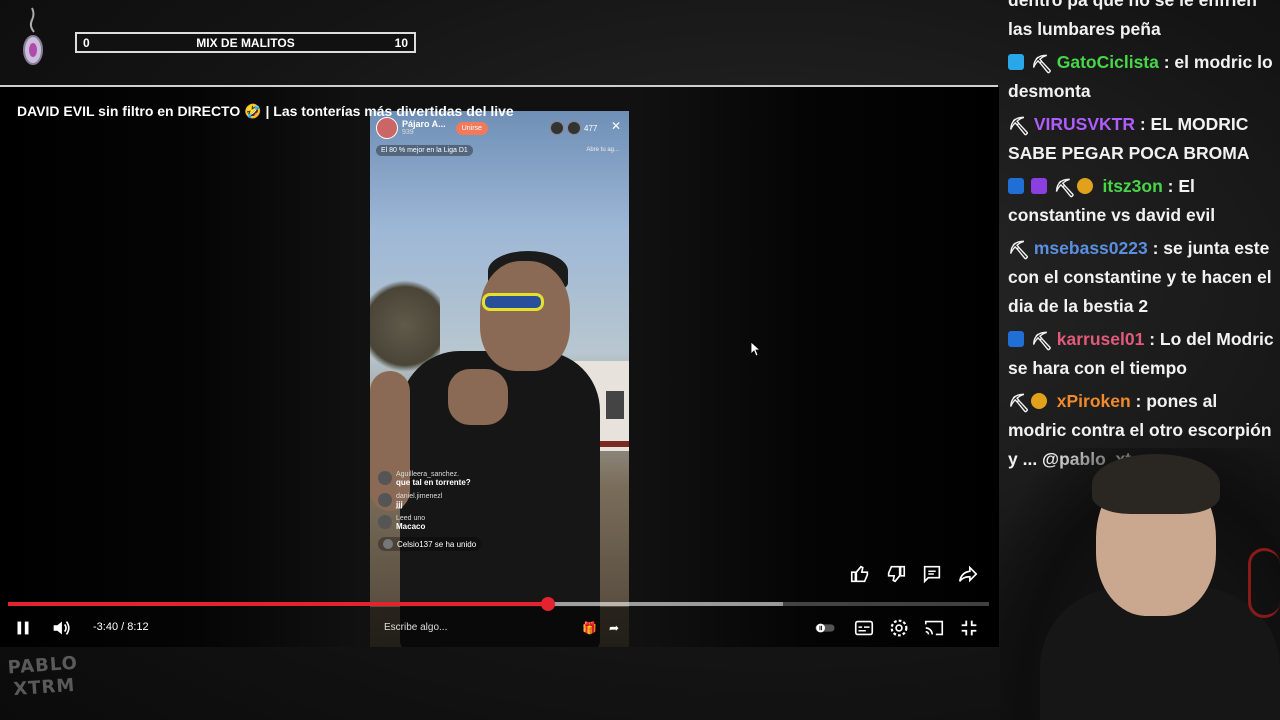 The height and width of the screenshot is (720, 1280). What do you see at coordinates (408, 133) in the screenshot?
I see `streamer-likes: 939` at bounding box center [408, 133].